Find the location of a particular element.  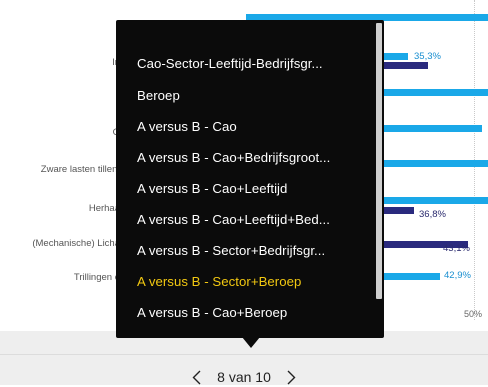

pager: 8 van 10 is located at coordinates (244, 377).